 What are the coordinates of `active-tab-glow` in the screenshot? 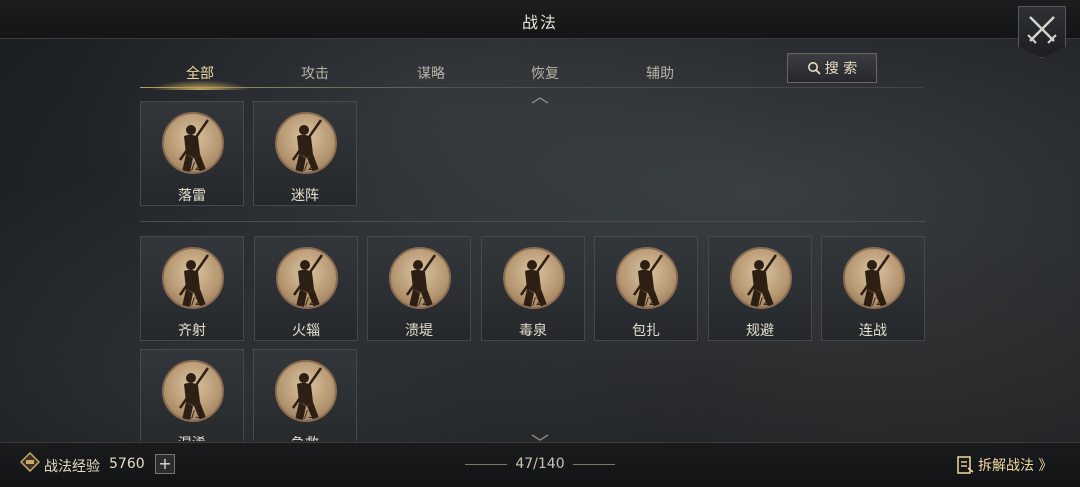 It's located at (200, 85).